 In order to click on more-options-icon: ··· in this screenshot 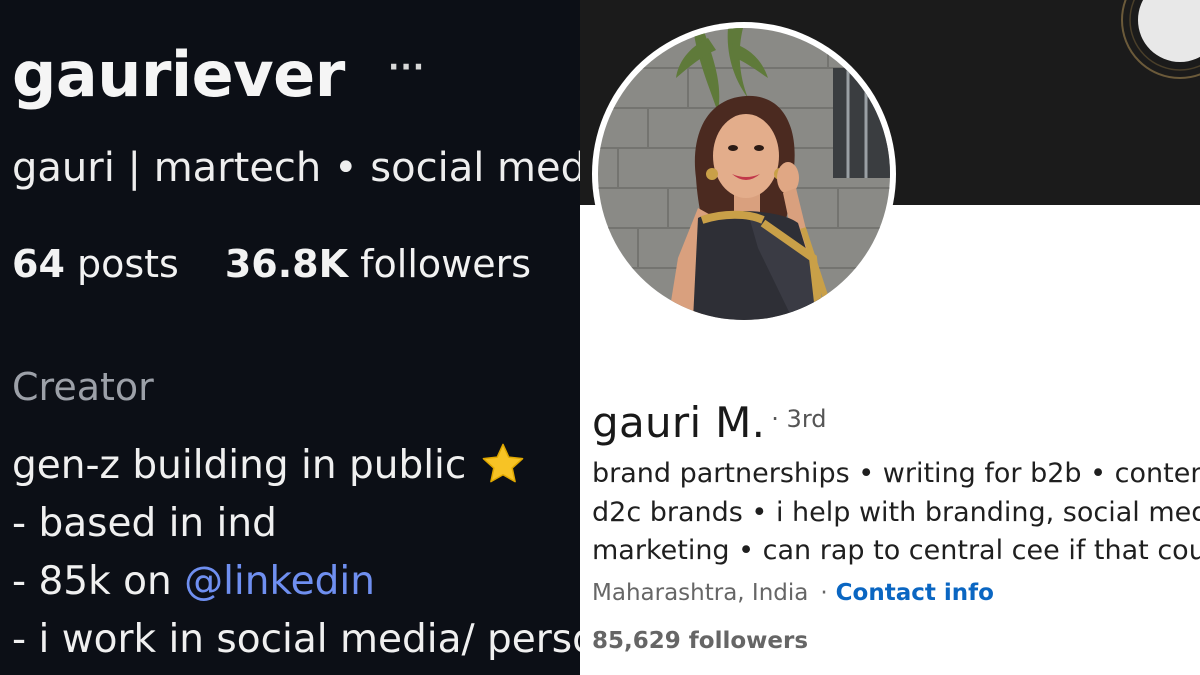, I will do `click(406, 67)`.